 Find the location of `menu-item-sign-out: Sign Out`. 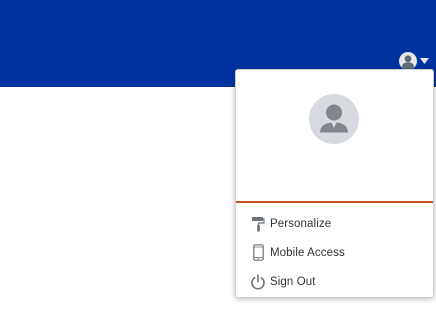

menu-item-sign-out: Sign Out is located at coordinates (334, 281).